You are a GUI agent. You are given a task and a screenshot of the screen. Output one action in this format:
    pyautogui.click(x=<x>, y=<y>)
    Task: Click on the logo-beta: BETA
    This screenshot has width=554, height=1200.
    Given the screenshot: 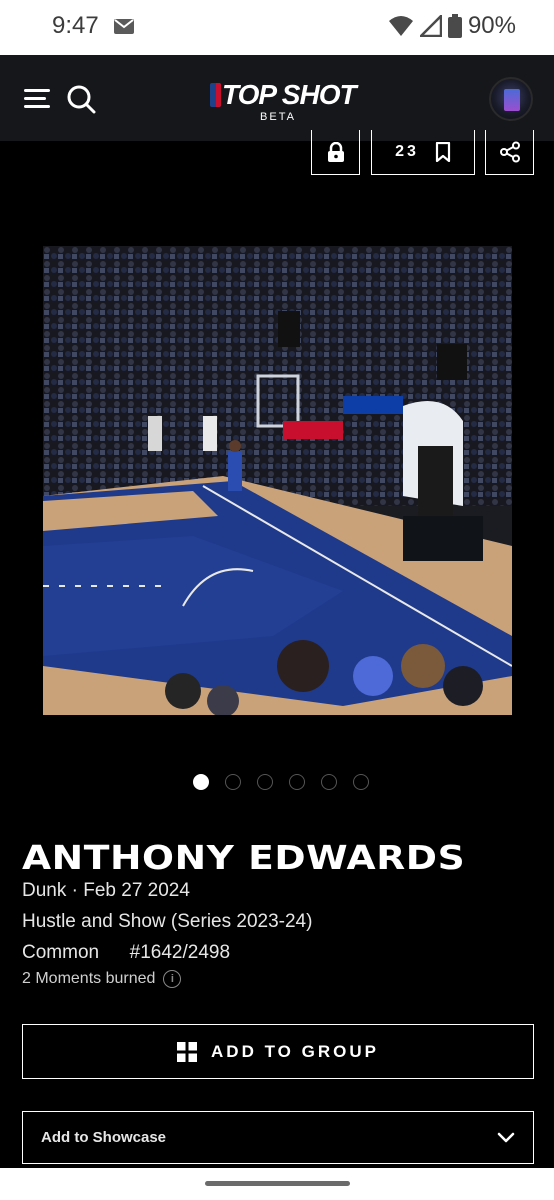 What is the action you would take?
    pyautogui.click(x=278, y=117)
    